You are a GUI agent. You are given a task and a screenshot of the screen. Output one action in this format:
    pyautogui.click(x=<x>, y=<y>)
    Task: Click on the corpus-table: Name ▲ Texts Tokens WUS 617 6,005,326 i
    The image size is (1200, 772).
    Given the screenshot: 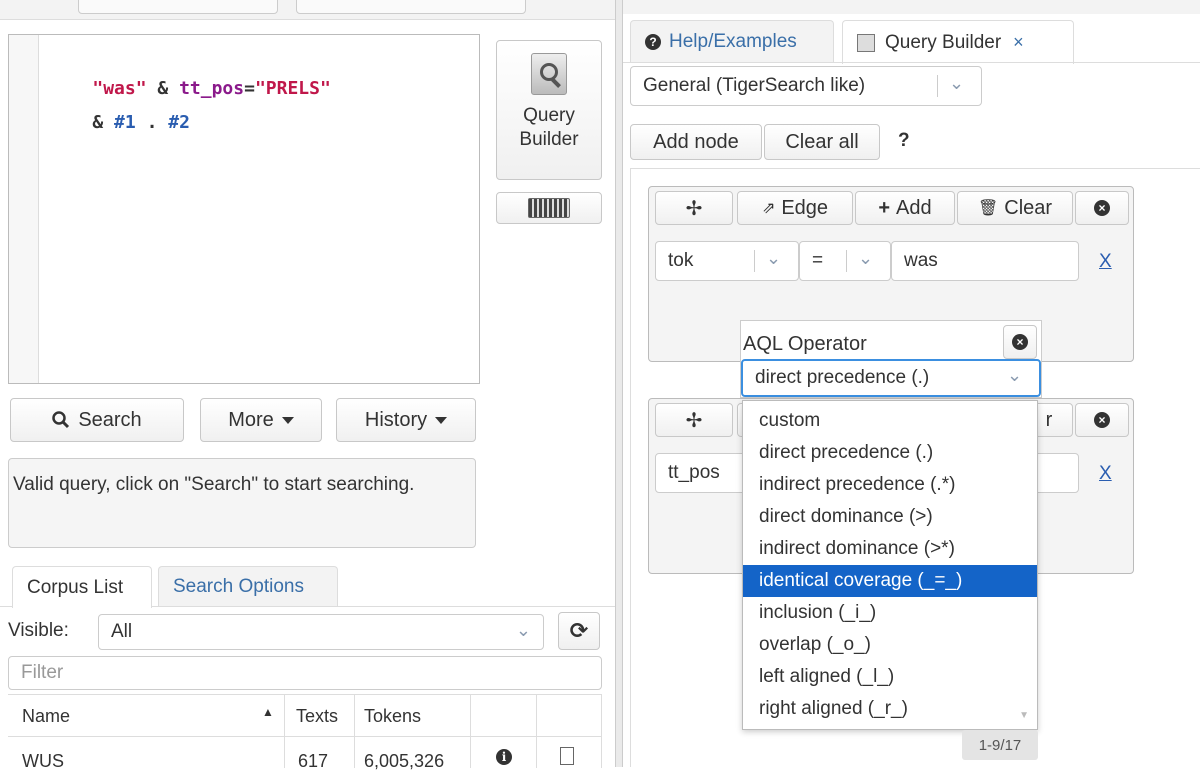 What is the action you would take?
    pyautogui.click(x=305, y=732)
    